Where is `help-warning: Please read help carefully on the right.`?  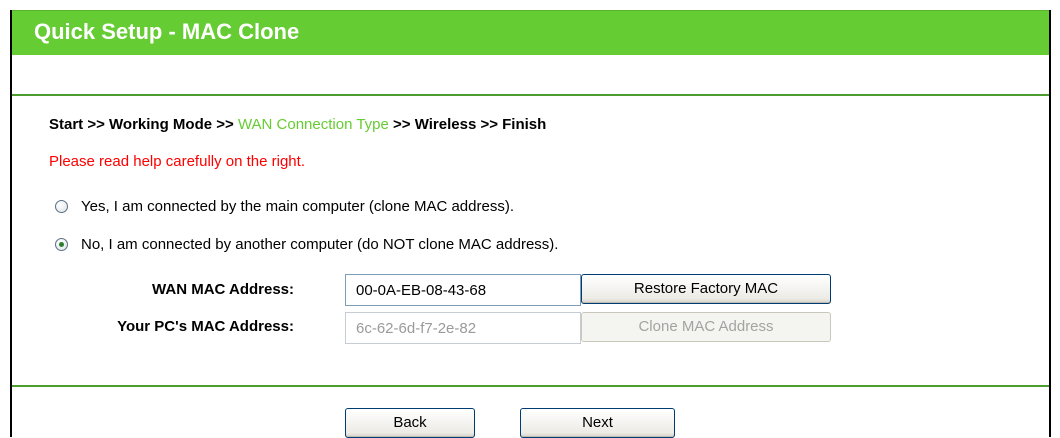
help-warning: Please read help carefully on the right. is located at coordinates (177, 161).